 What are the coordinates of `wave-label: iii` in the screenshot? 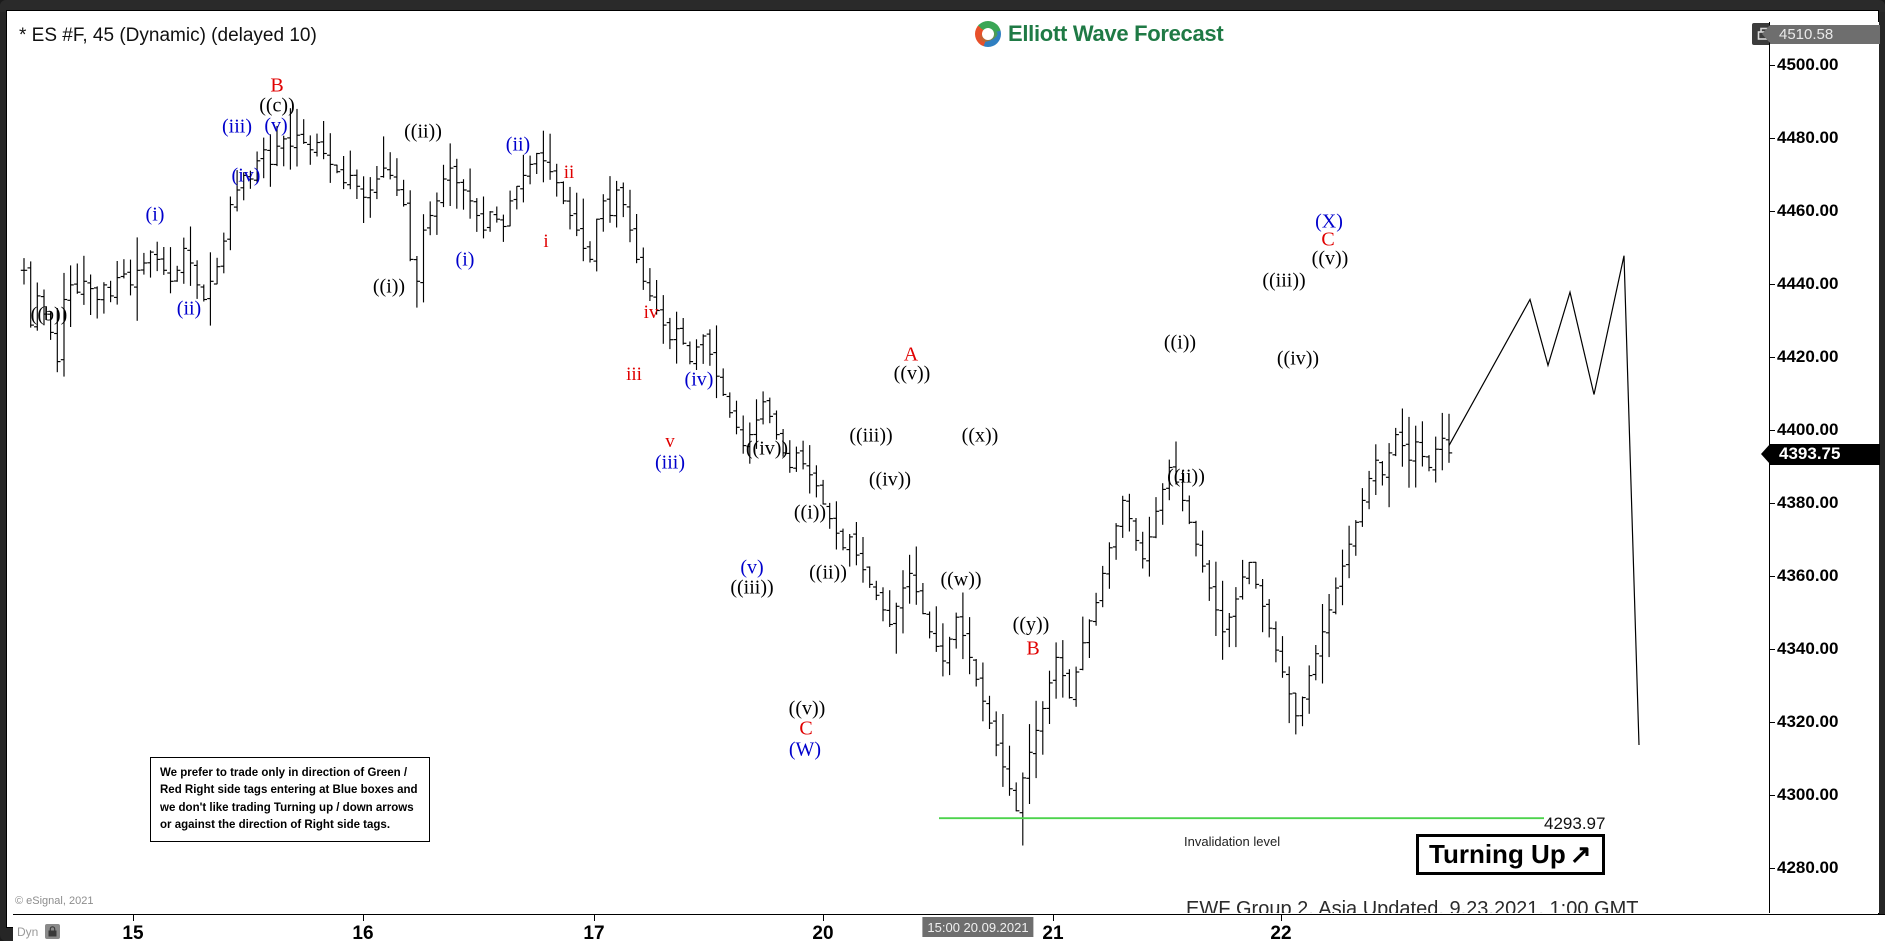 It's located at (634, 374).